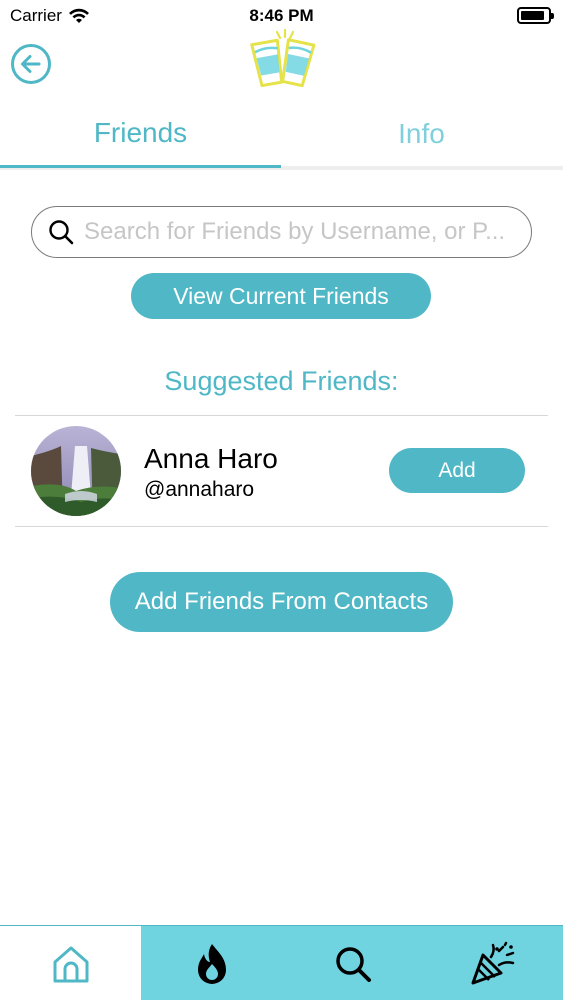 The height and width of the screenshot is (1000, 563). I want to click on tab-friends: Friends, so click(140, 134).